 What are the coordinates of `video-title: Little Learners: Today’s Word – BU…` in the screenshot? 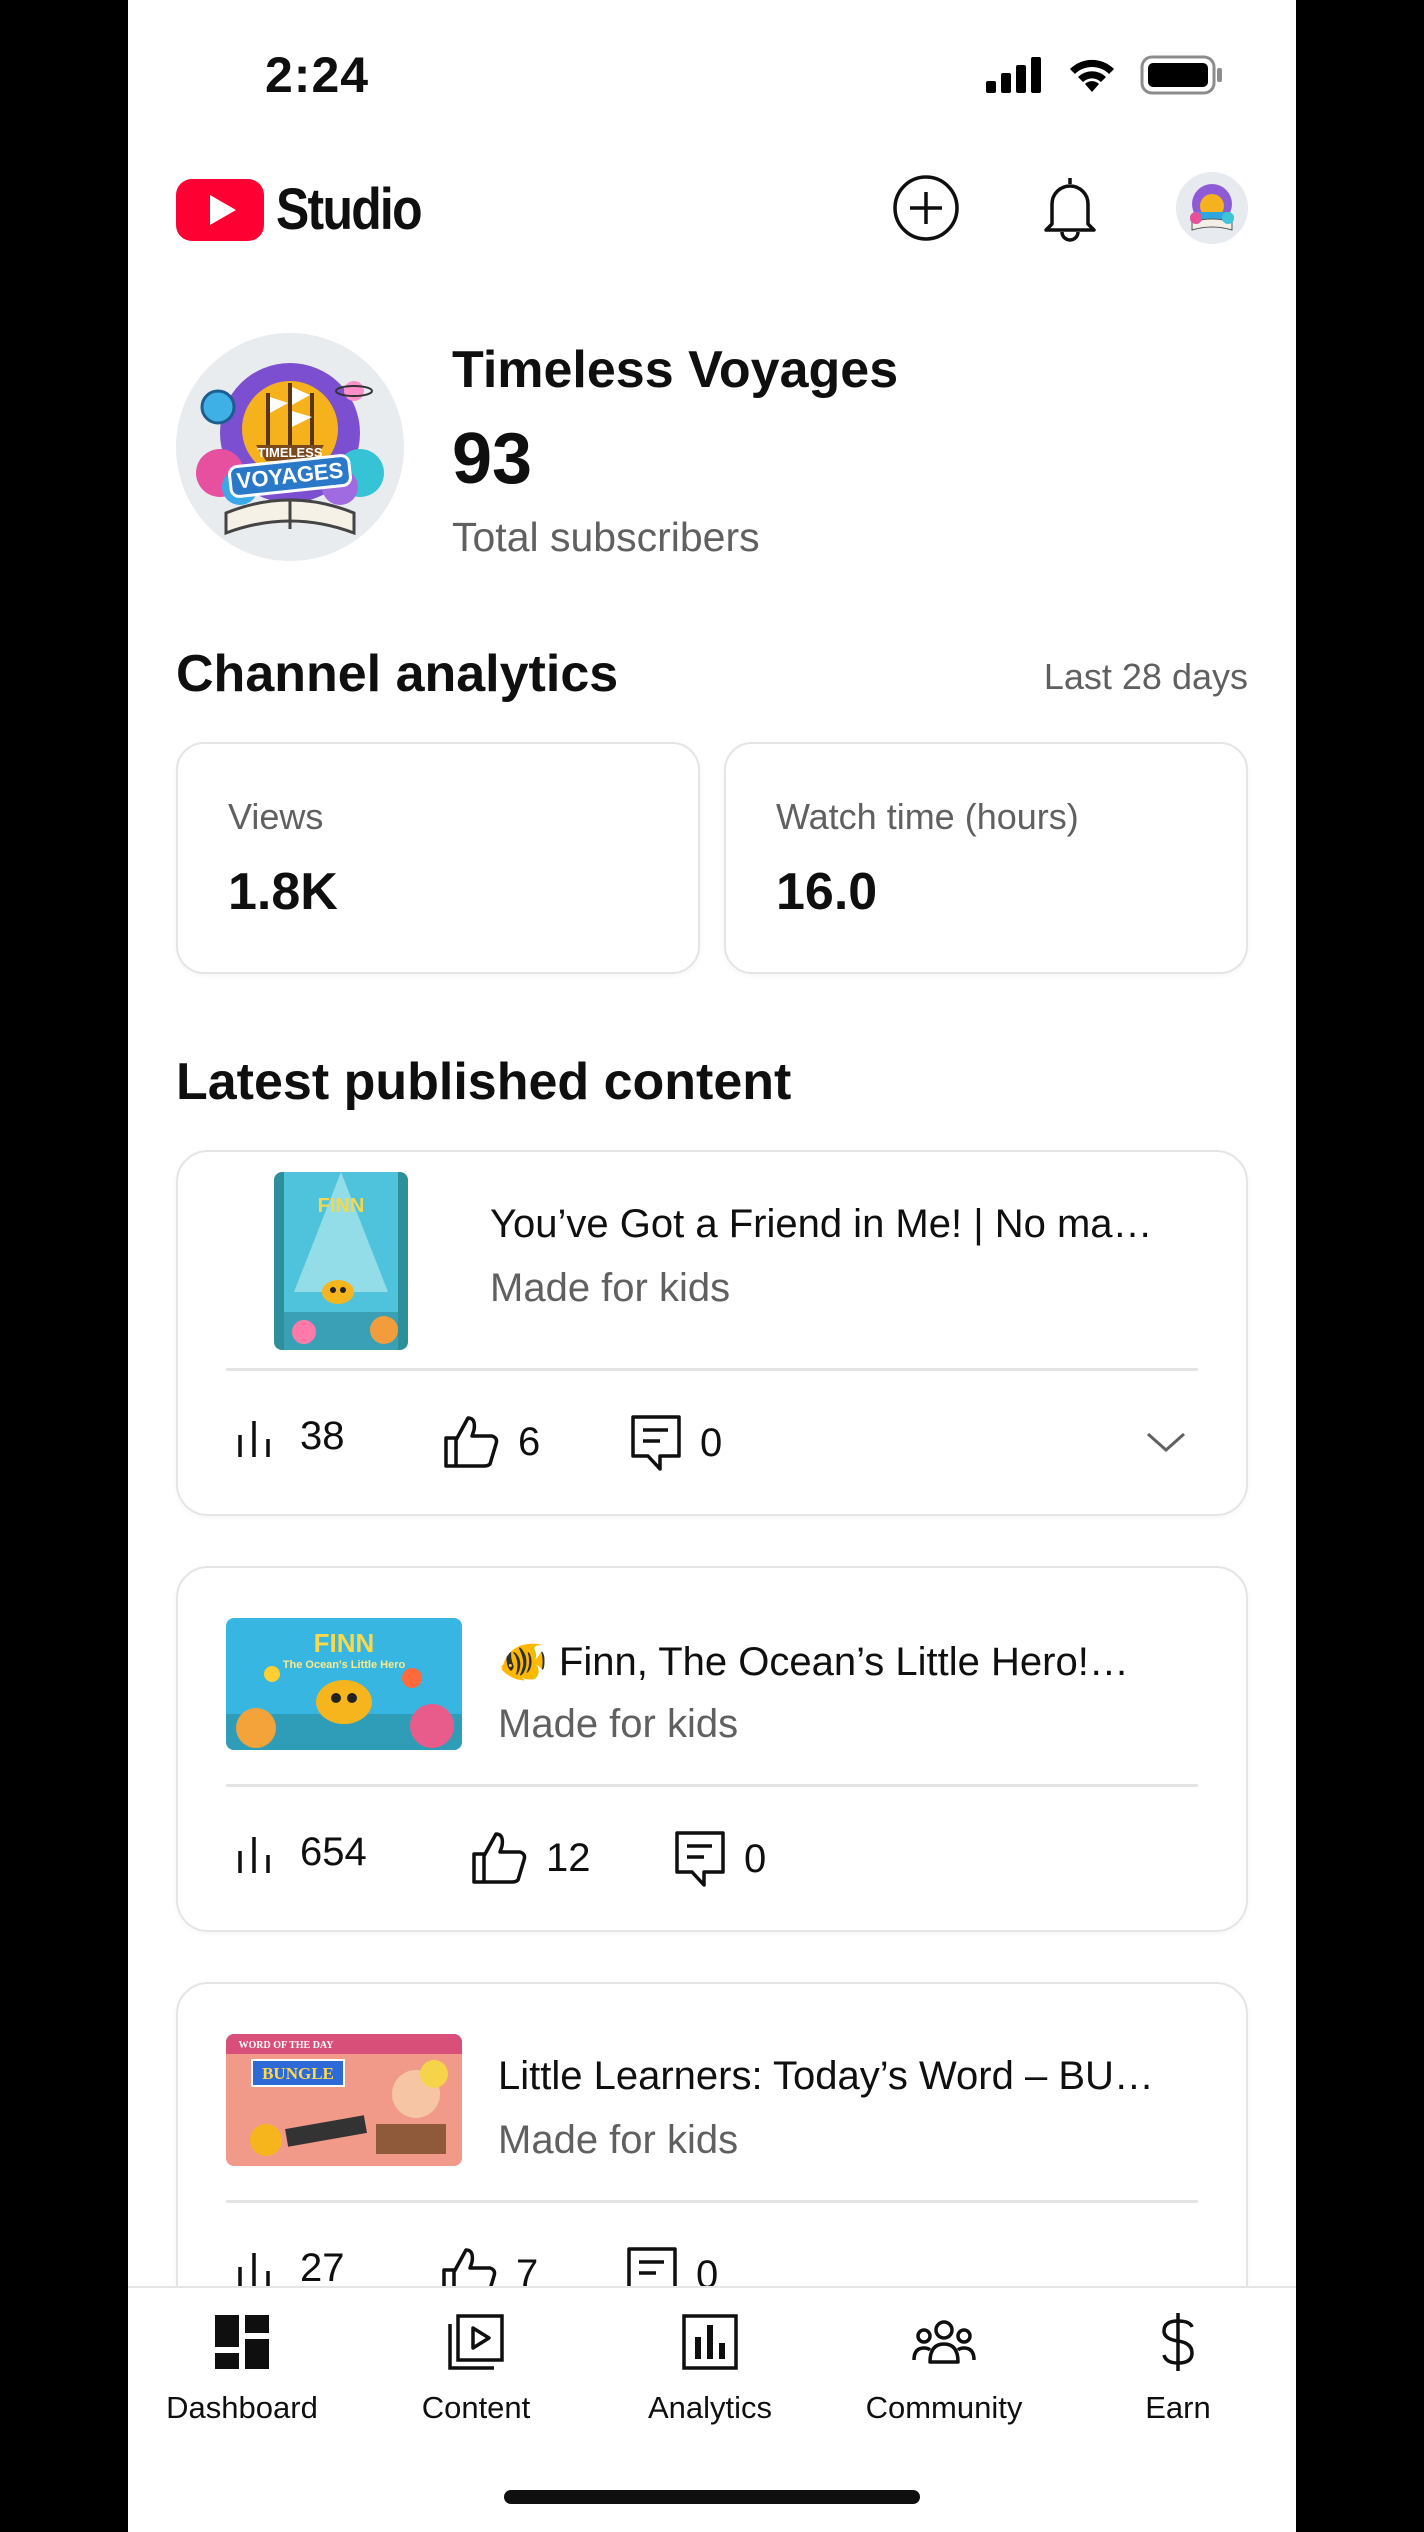 It's located at (850, 2076).